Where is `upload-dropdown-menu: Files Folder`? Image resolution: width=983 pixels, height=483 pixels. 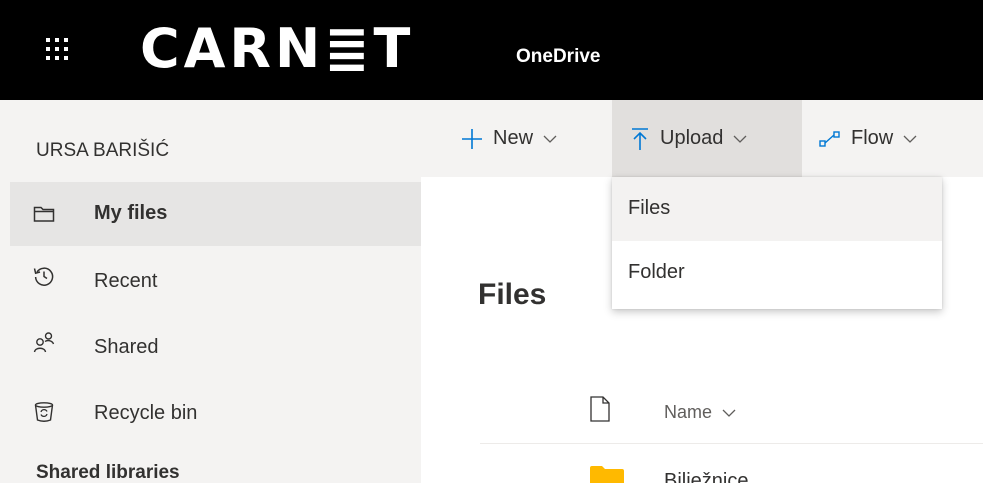
upload-dropdown-menu: Files Folder is located at coordinates (777, 243).